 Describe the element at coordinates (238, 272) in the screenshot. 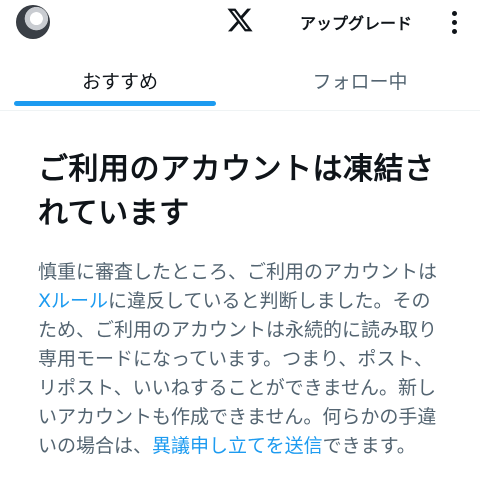

I see `notice-body-part-1: 慎重に審査したところ、ご利用のアカウントは` at that location.